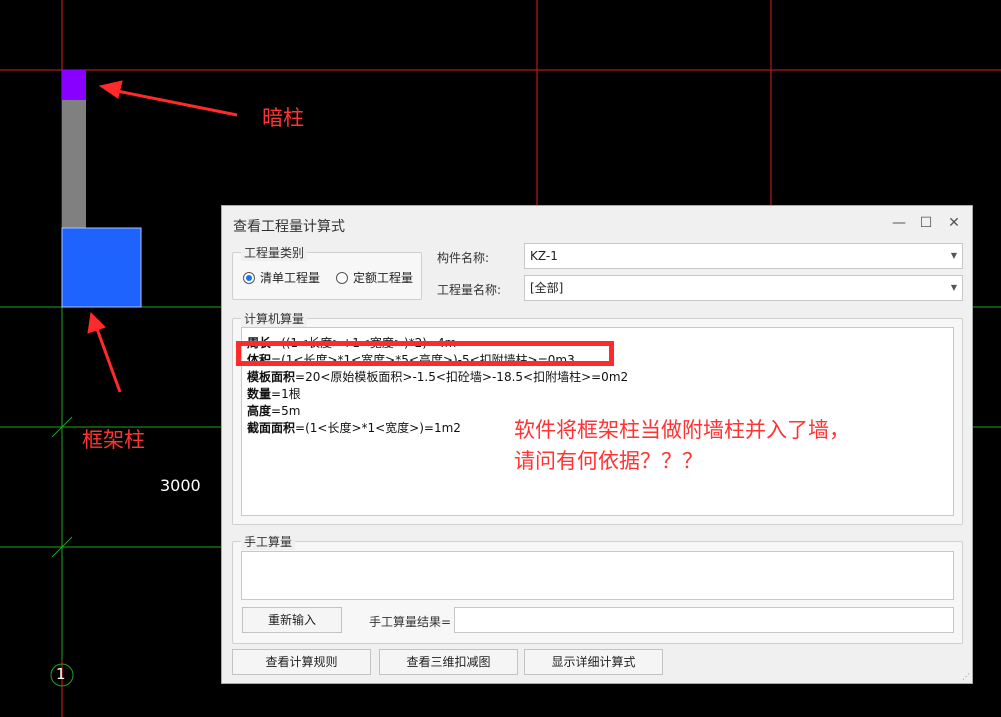 The image size is (1001, 717). Describe the element at coordinates (547, 288) in the screenshot. I see `quantity-name-value: [全部]` at that location.